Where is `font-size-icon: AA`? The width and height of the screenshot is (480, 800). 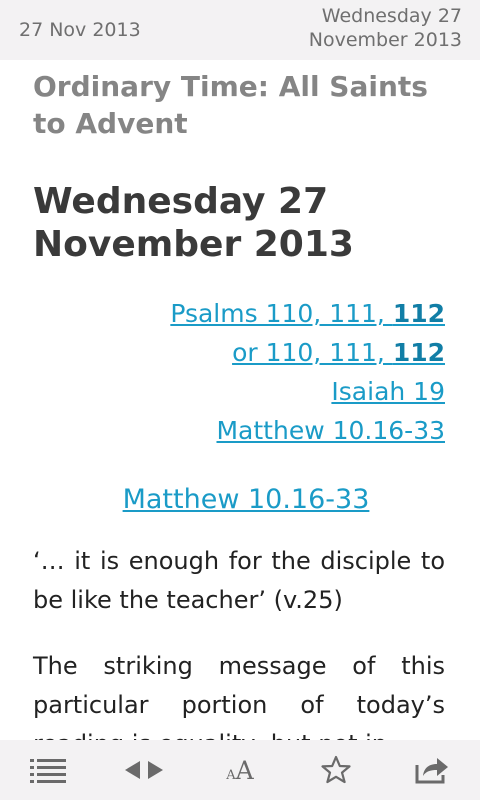 font-size-icon: AA is located at coordinates (239, 770).